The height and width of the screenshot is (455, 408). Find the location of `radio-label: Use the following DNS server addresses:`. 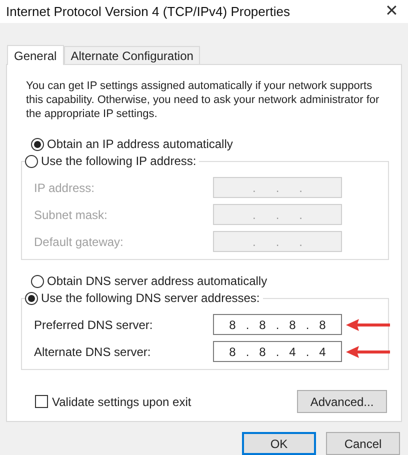

radio-label: Use the following DNS server addresses: is located at coordinates (150, 299).